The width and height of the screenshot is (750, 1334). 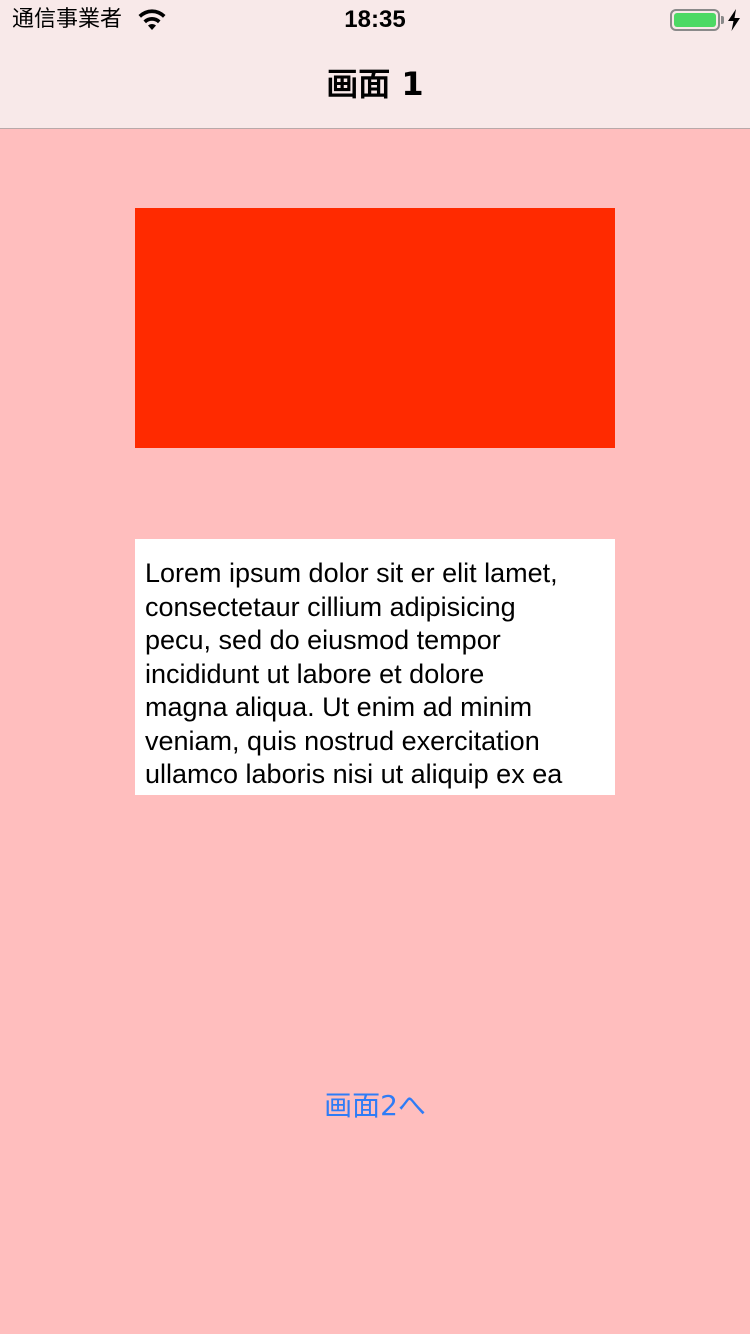 I want to click on go-to-screen-2-button: 画面2へ, so click(x=375, y=1106).